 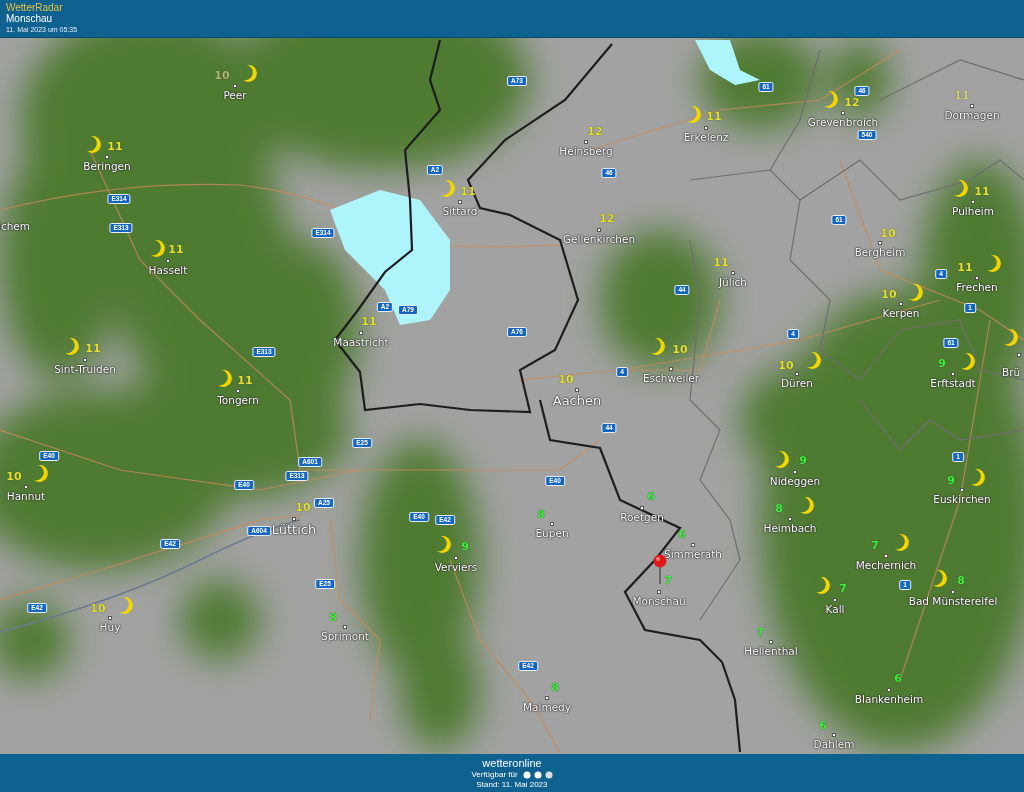 I want to click on city-label: Bergheim, so click(x=880, y=252).